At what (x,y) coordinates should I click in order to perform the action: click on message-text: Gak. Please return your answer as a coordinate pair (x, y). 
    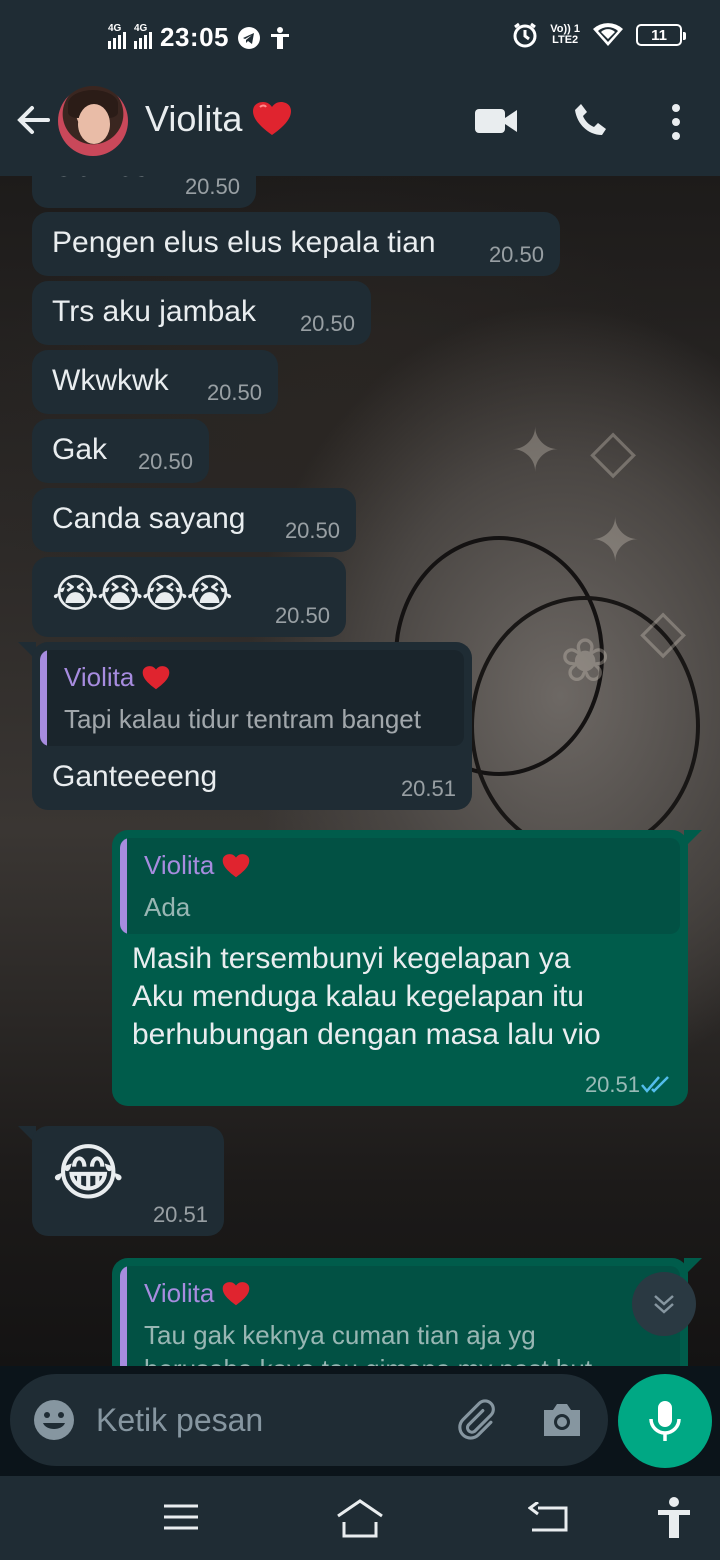
    Looking at the image, I should click on (80, 449).